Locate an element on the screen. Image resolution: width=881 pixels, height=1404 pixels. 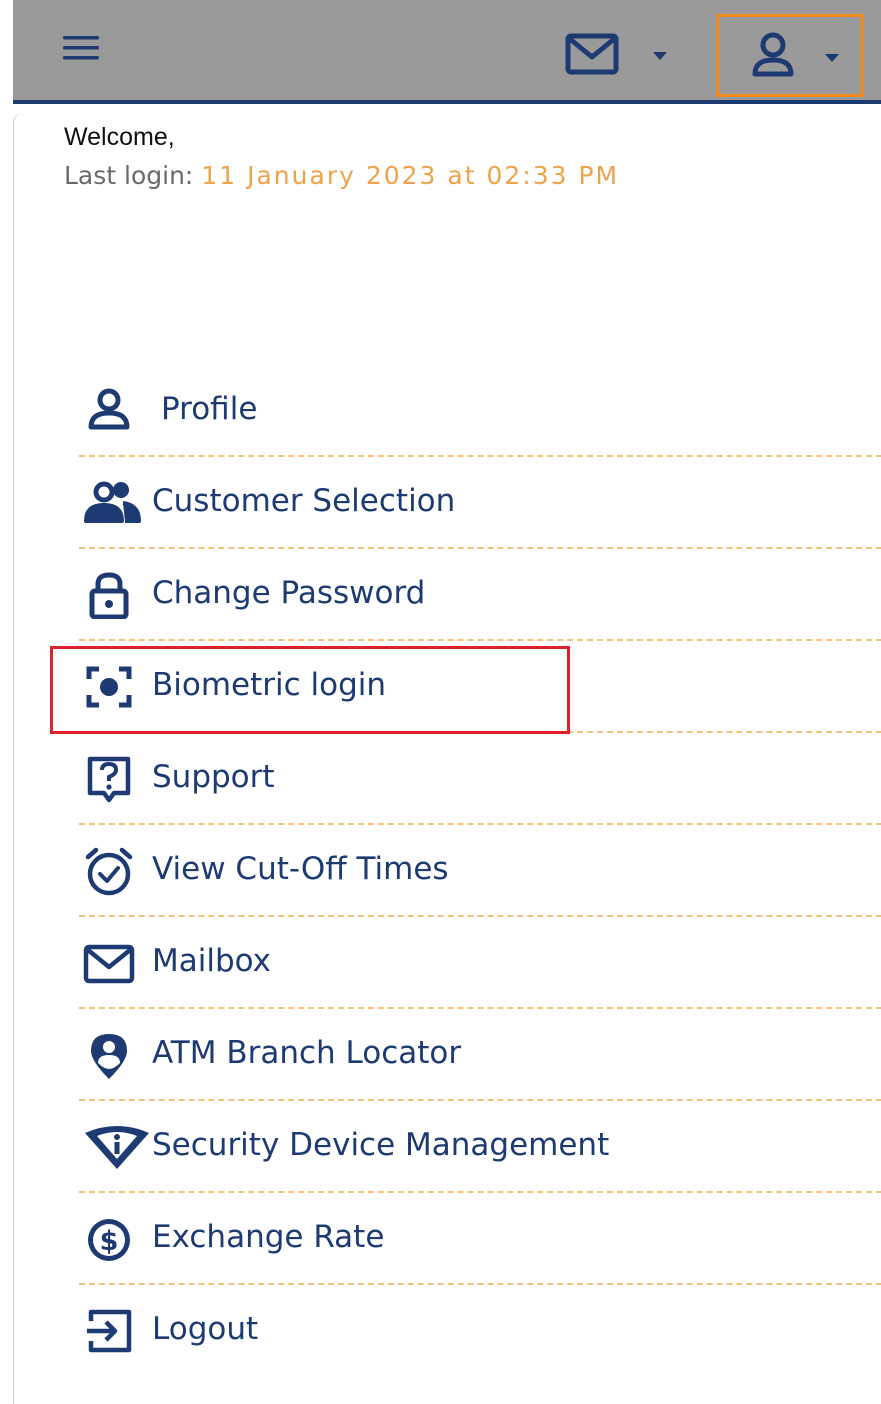
menu-item-exchange-rate: $ Exchange Rate is located at coordinates (480, 1239).